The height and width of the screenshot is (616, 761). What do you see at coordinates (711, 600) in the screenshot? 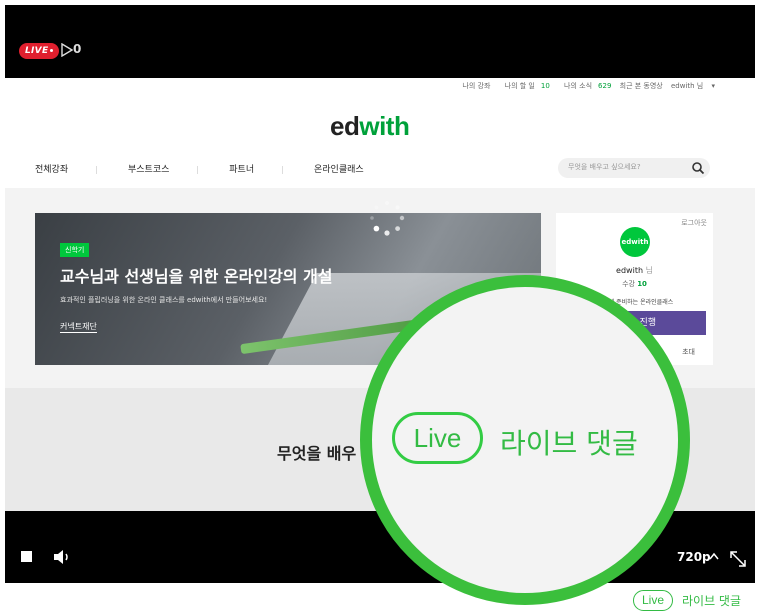
I see `live-comment-button: 라이브 댓글` at bounding box center [711, 600].